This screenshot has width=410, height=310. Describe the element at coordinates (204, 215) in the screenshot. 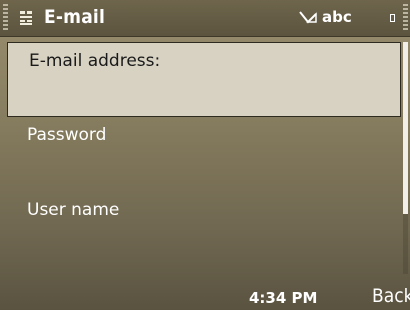

I see `user-name-field: User name` at that location.